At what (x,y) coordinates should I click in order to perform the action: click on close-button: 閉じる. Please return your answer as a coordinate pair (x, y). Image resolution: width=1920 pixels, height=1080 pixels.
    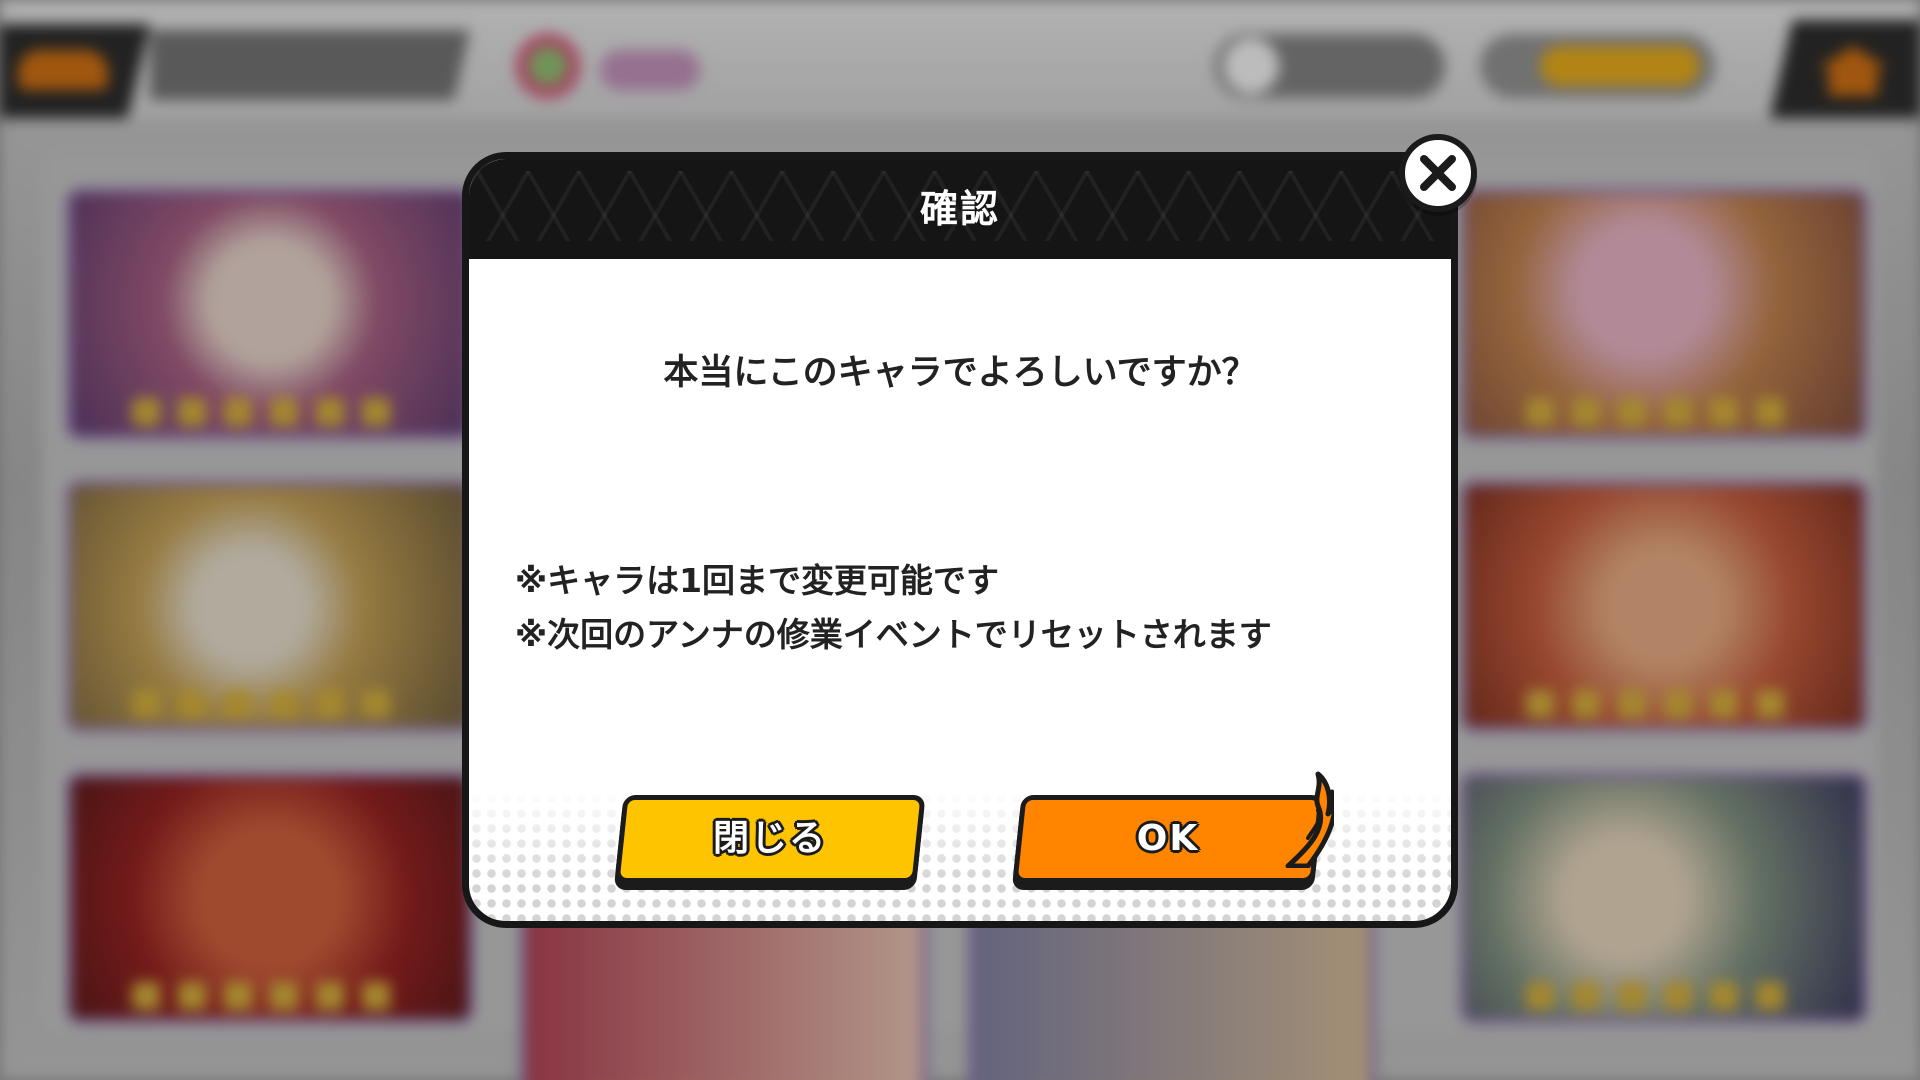
    Looking at the image, I should click on (770, 839).